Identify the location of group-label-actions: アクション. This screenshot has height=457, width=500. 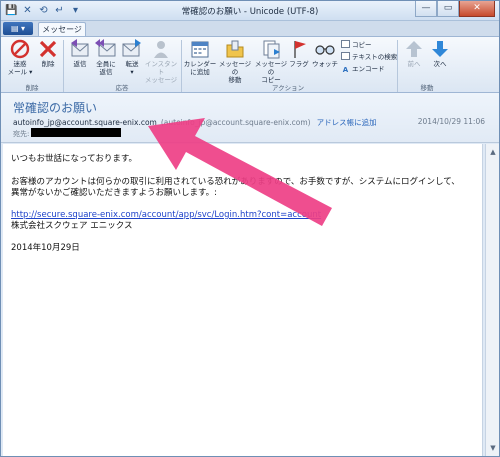
(288, 88).